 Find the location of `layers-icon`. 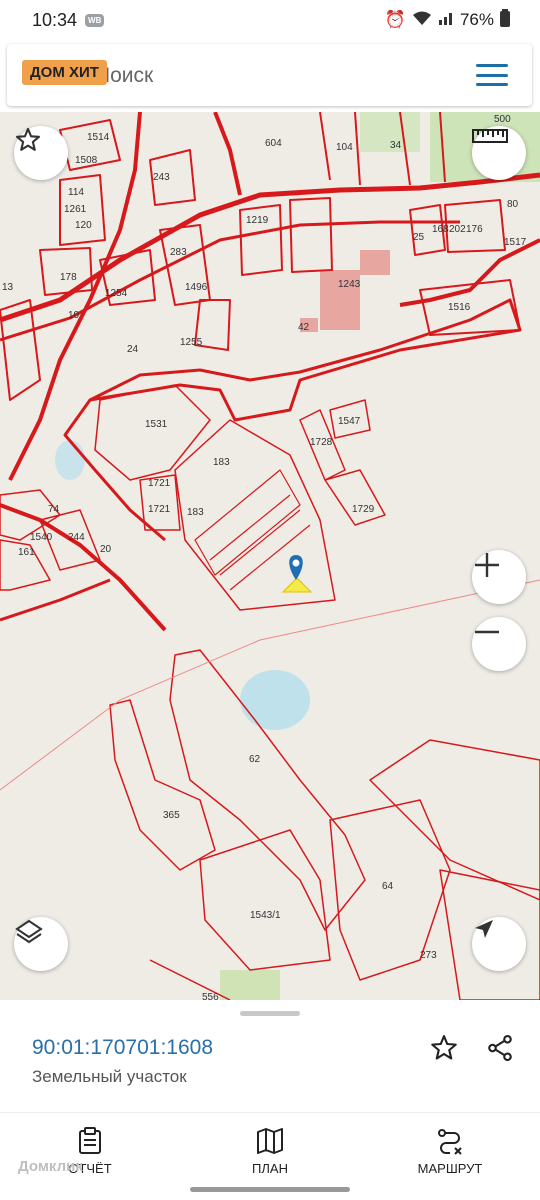

layers-icon is located at coordinates (29, 931).